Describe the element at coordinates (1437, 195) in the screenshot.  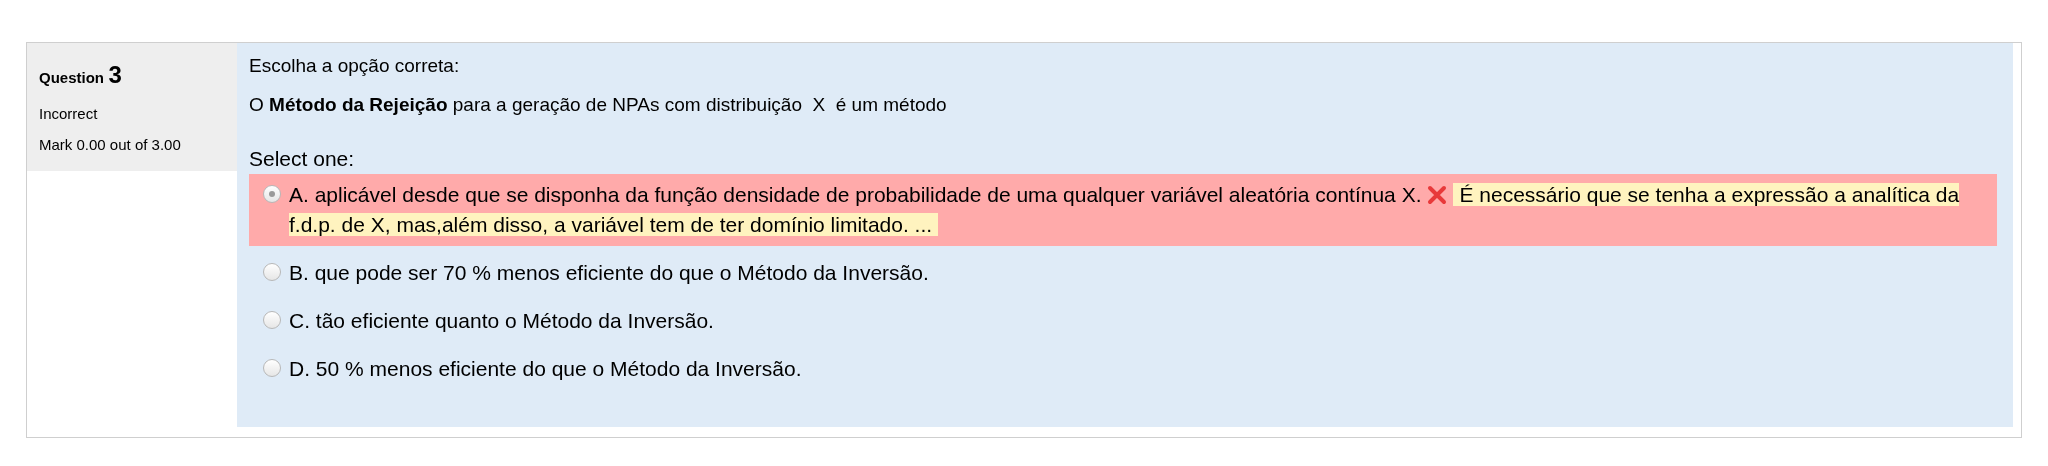
I see `cross-icon` at that location.